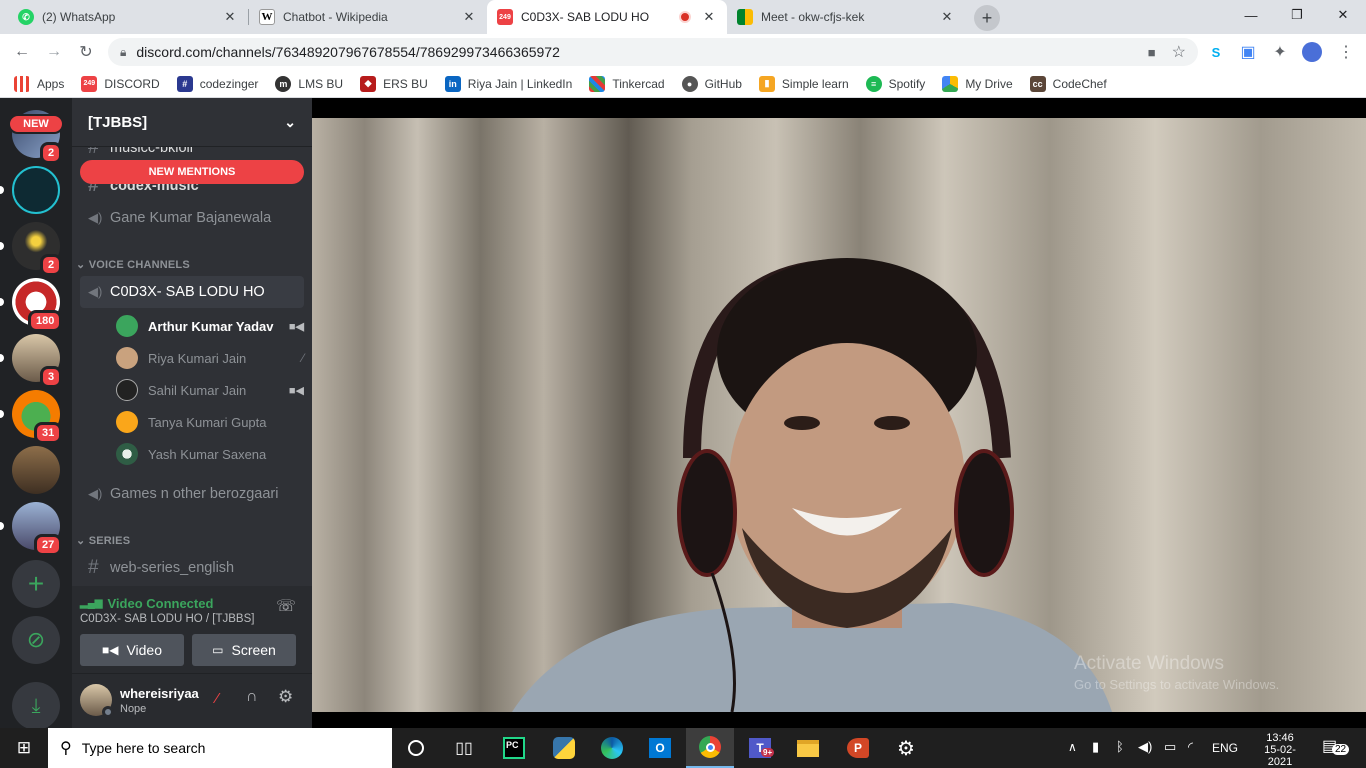  Describe the element at coordinates (192, 172) in the screenshot. I see `new-mentions-bar: NEW MENTIONS` at that location.